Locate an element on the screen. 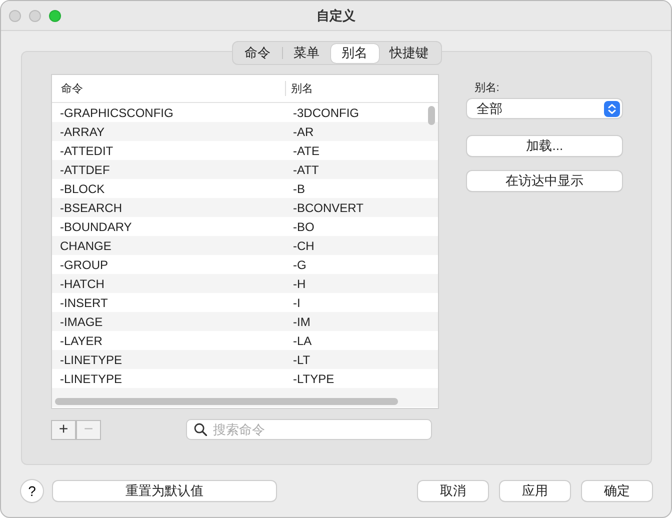 The width and height of the screenshot is (672, 518). show-in-finder-button: 在访达中显示 is located at coordinates (544, 181).